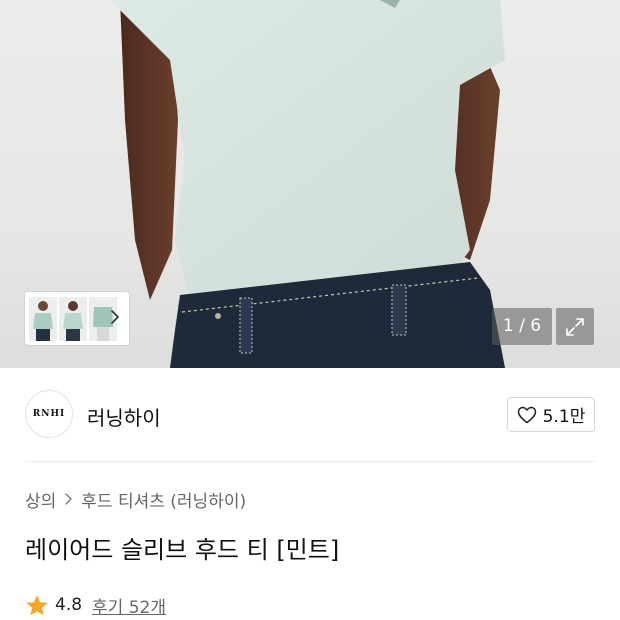  Describe the element at coordinates (182, 550) in the screenshot. I see `product-title: 레이어드 슬리브 후드 티 [민트]` at that location.